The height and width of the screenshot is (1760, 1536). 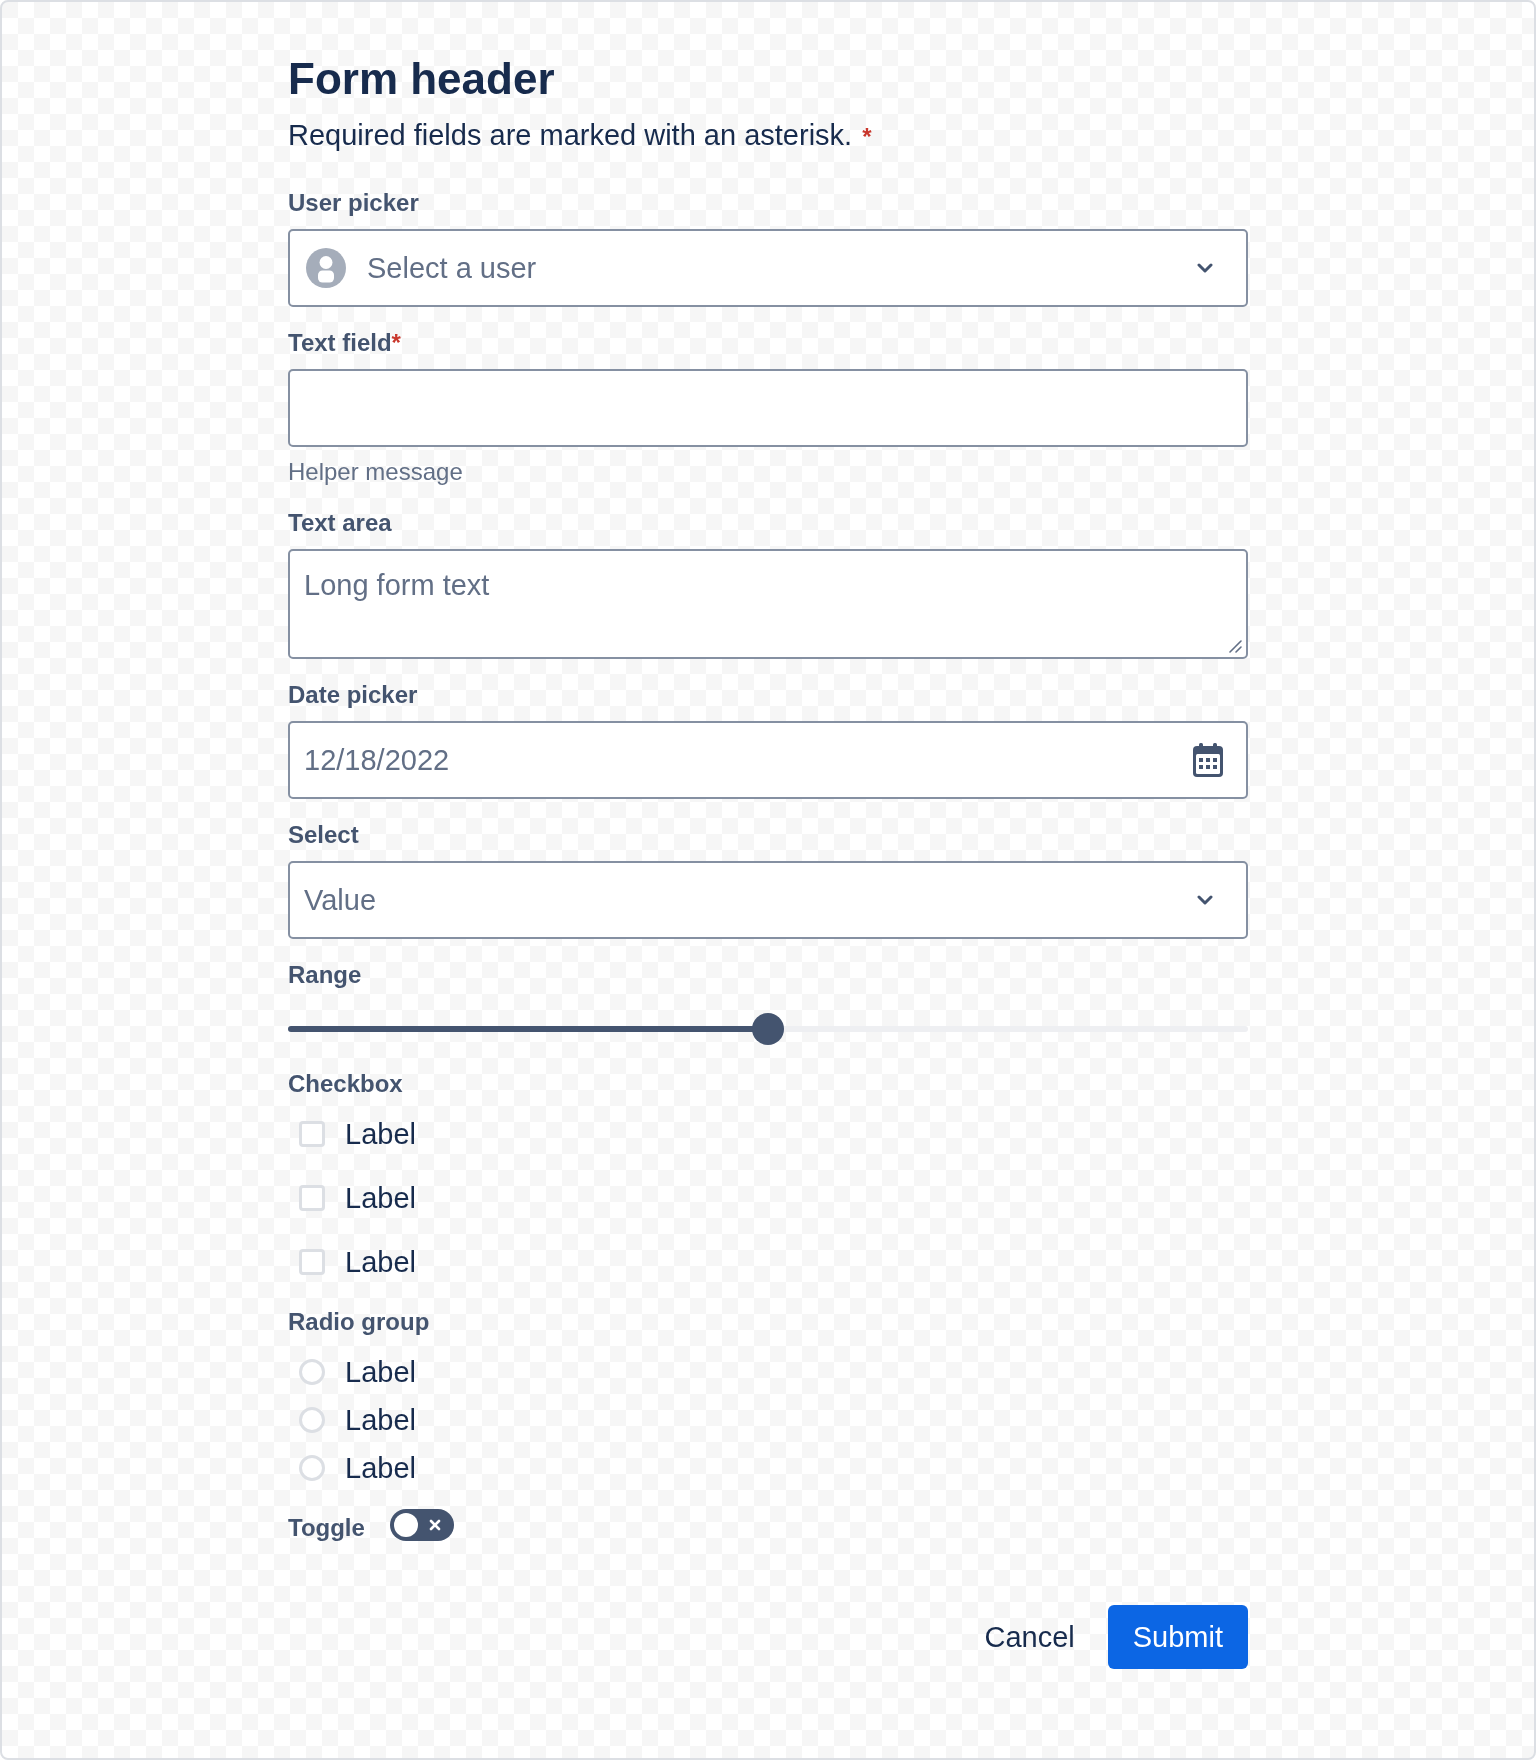 I want to click on select-field: Value, so click(x=768, y=900).